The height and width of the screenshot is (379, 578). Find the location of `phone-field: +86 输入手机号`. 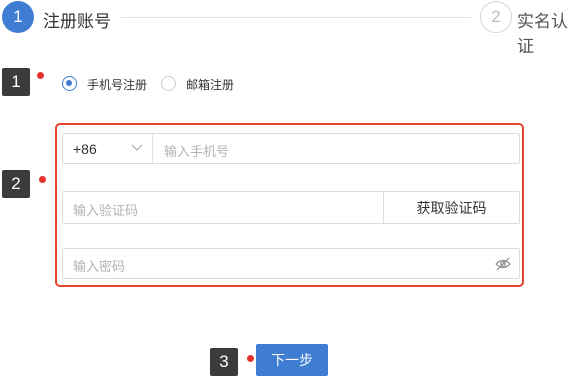

phone-field: +86 输入手机号 is located at coordinates (291, 148).